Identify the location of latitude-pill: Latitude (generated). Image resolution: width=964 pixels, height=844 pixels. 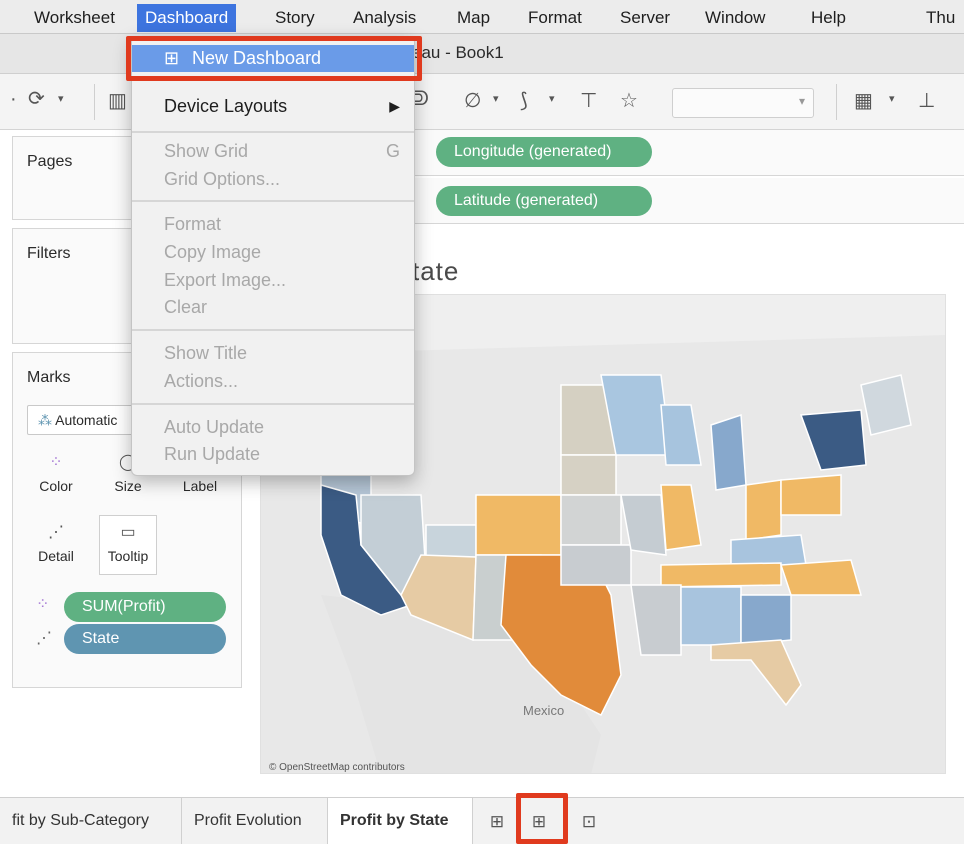
(544, 201).